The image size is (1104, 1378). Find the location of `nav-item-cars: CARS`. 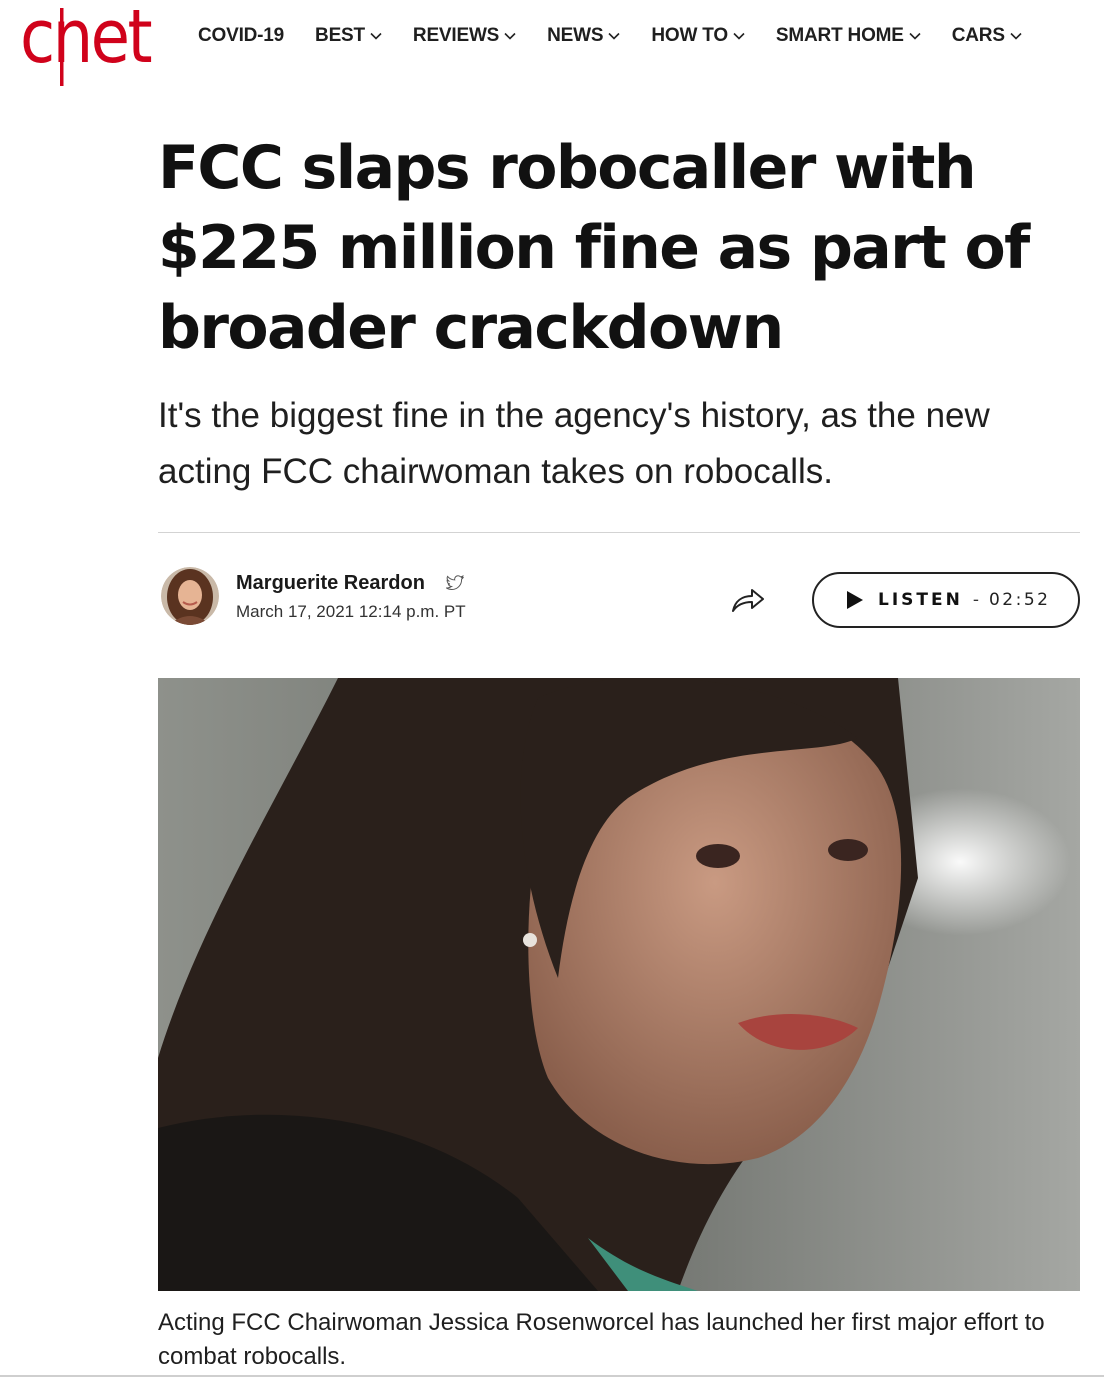

nav-item-cars: CARS is located at coordinates (987, 36).